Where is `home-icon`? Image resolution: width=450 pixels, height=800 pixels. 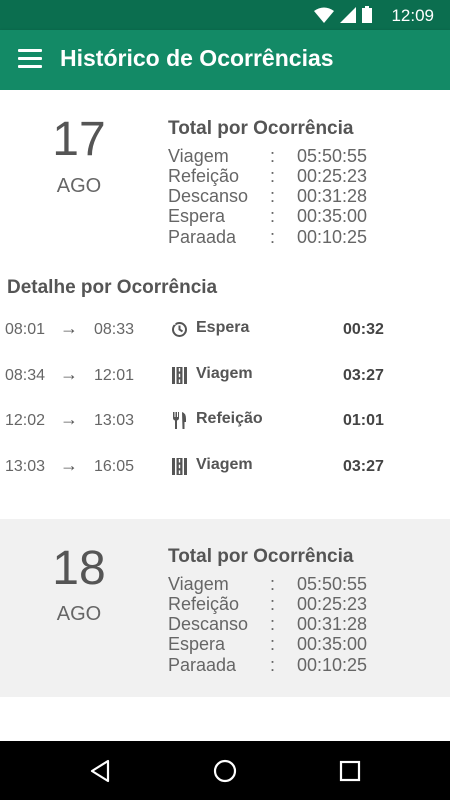 home-icon is located at coordinates (225, 771).